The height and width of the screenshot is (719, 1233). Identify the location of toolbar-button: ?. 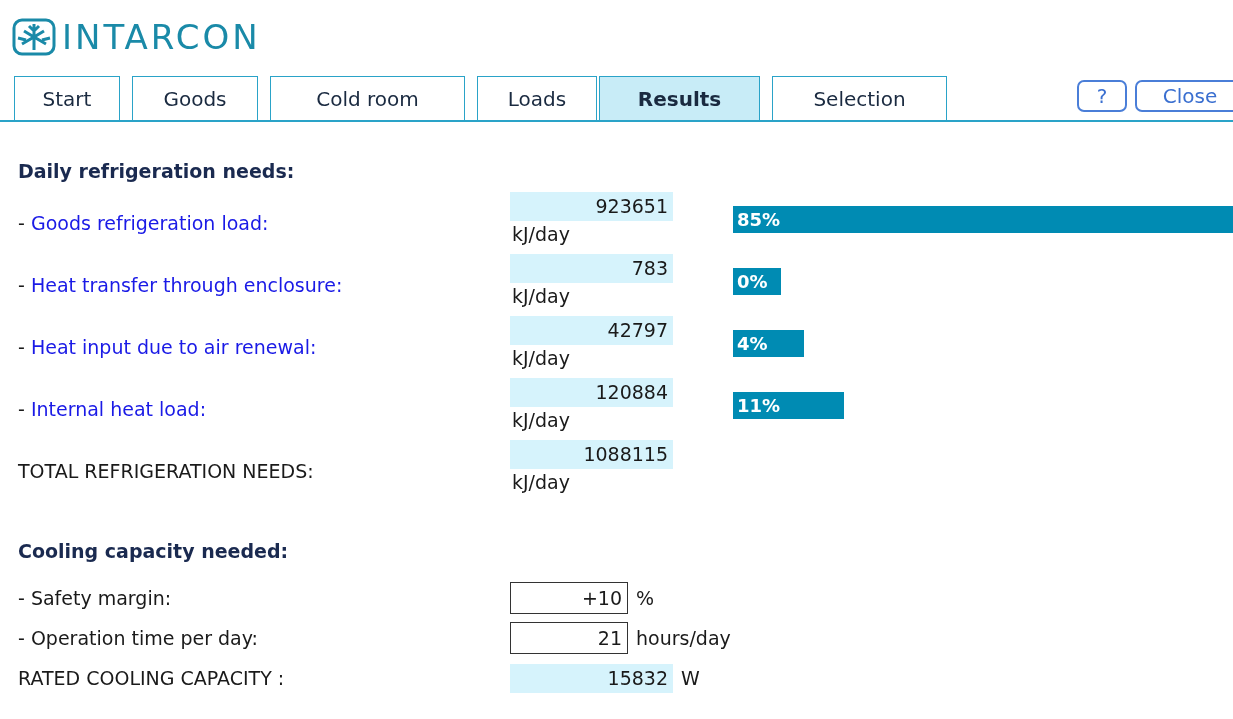
(1102, 96).